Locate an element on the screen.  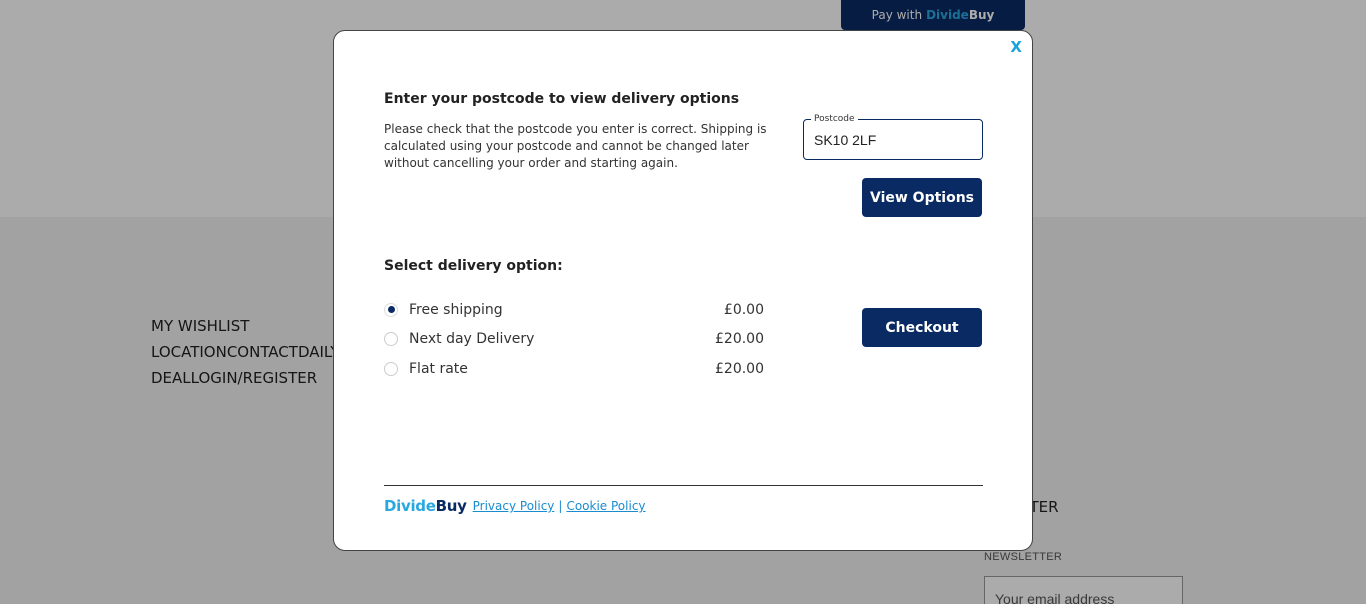
radio-flat-rate is located at coordinates (391, 368).